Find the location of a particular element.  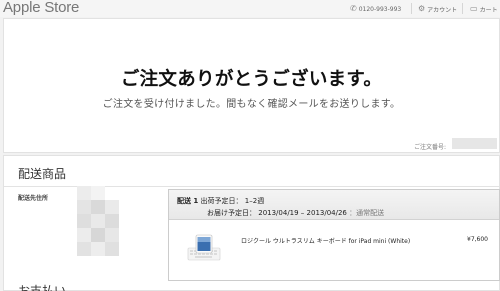

confirmation-message: ご注文を受け付けました。間もなく確認メールをお送りします。 is located at coordinates (251, 104).